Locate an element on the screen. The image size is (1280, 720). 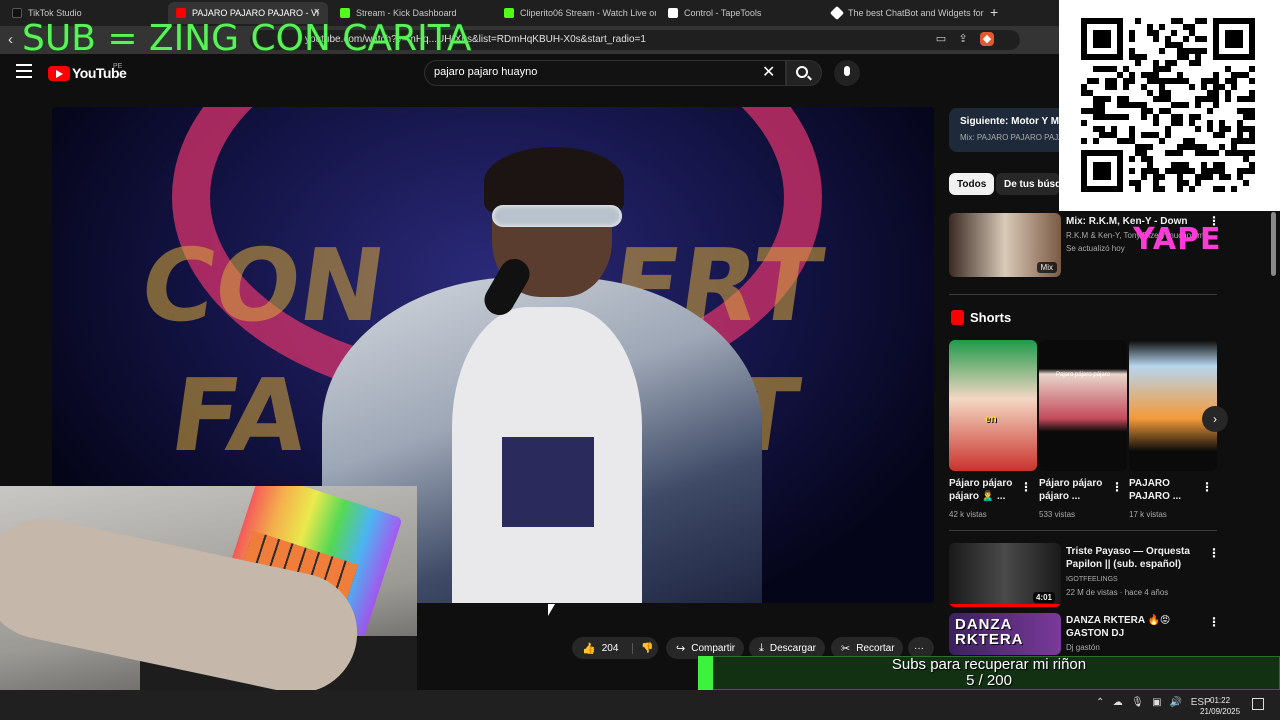
cast-icon: ▭ is located at coordinates (941, 39).